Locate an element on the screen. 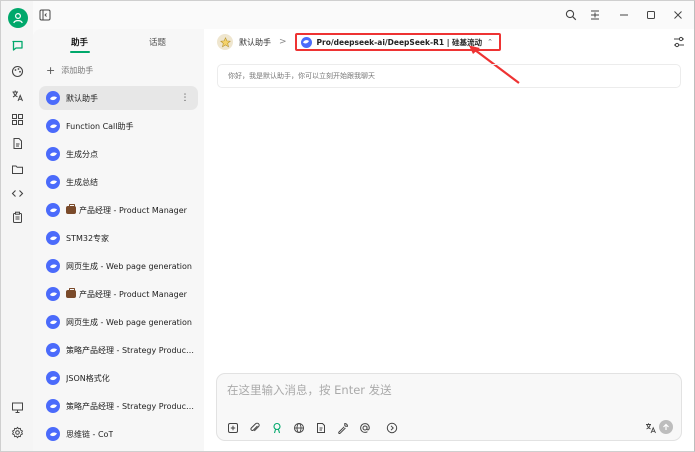 The width and height of the screenshot is (695, 452). assistant-star-icon is located at coordinates (225, 42).